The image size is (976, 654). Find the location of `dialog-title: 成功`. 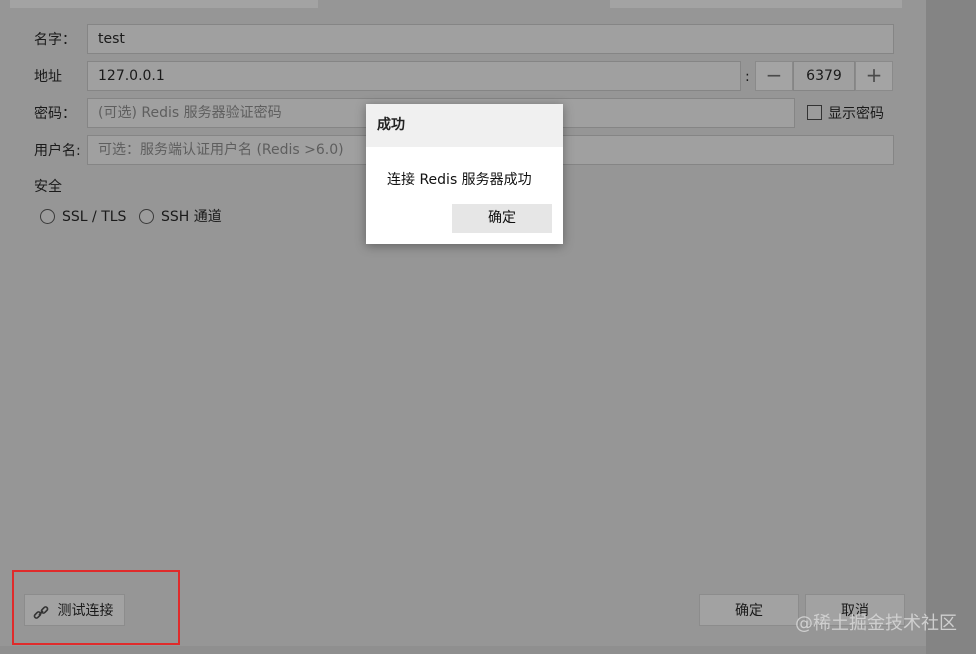

dialog-title: 成功 is located at coordinates (464, 125).